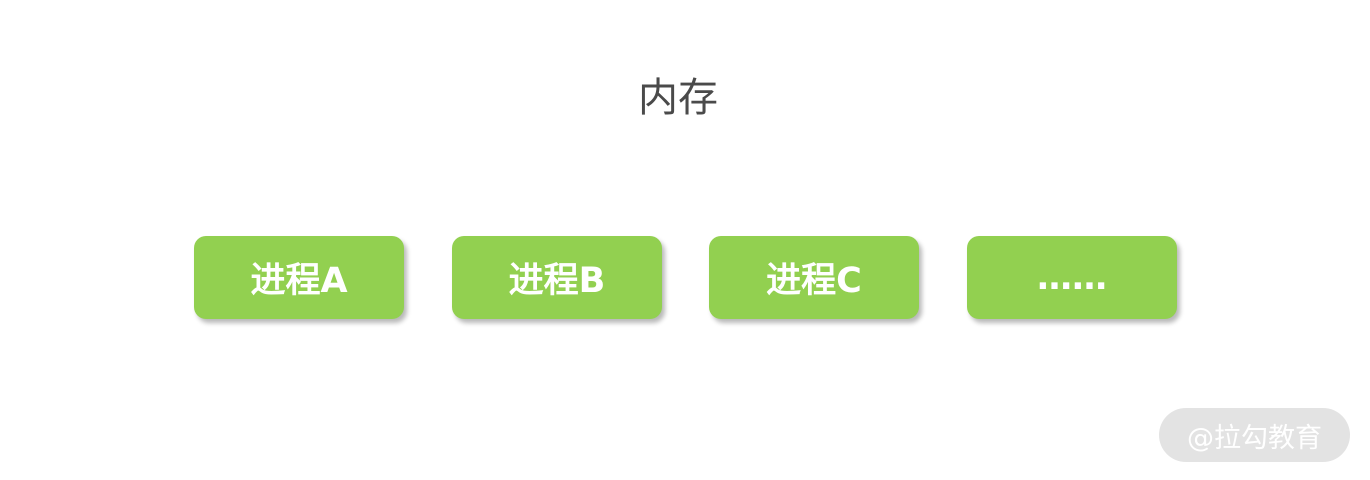 Image resolution: width=1370 pixels, height=480 pixels. Describe the element at coordinates (678, 98) in the screenshot. I see `memory-title: 内存` at that location.